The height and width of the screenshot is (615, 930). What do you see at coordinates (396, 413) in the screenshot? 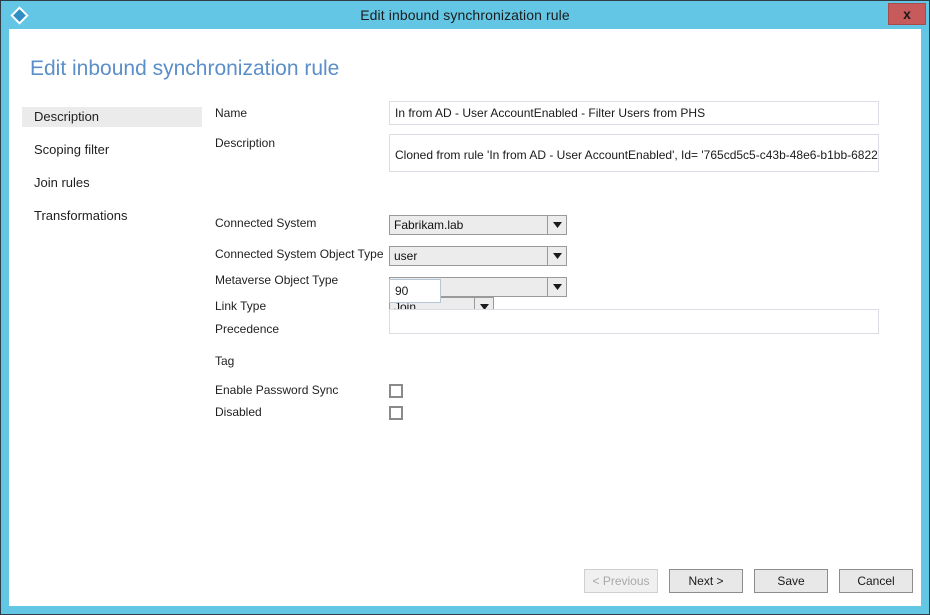
I see `disabled-checkbox` at bounding box center [396, 413].